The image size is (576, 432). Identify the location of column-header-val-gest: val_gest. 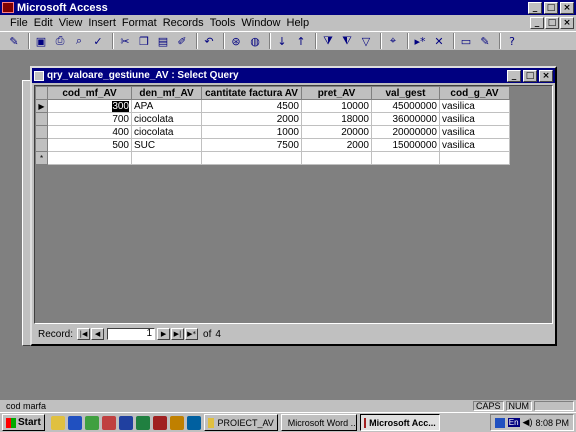
(405, 93).